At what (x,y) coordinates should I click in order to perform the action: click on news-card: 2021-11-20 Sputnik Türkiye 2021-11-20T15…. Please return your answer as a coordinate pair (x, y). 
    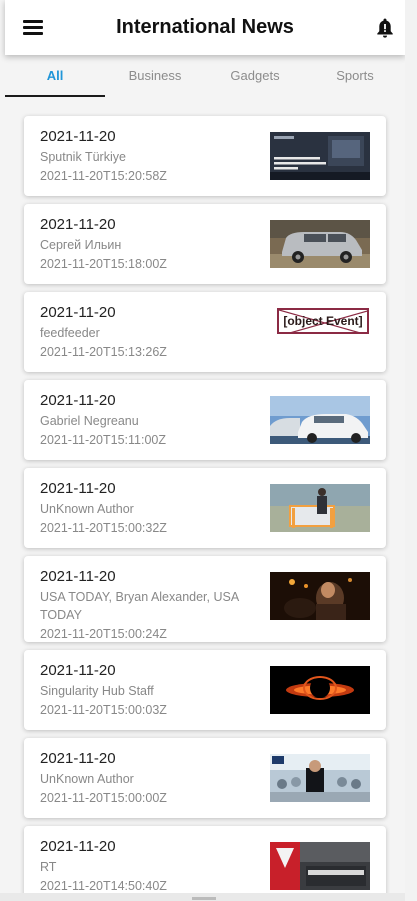
    Looking at the image, I should click on (205, 156).